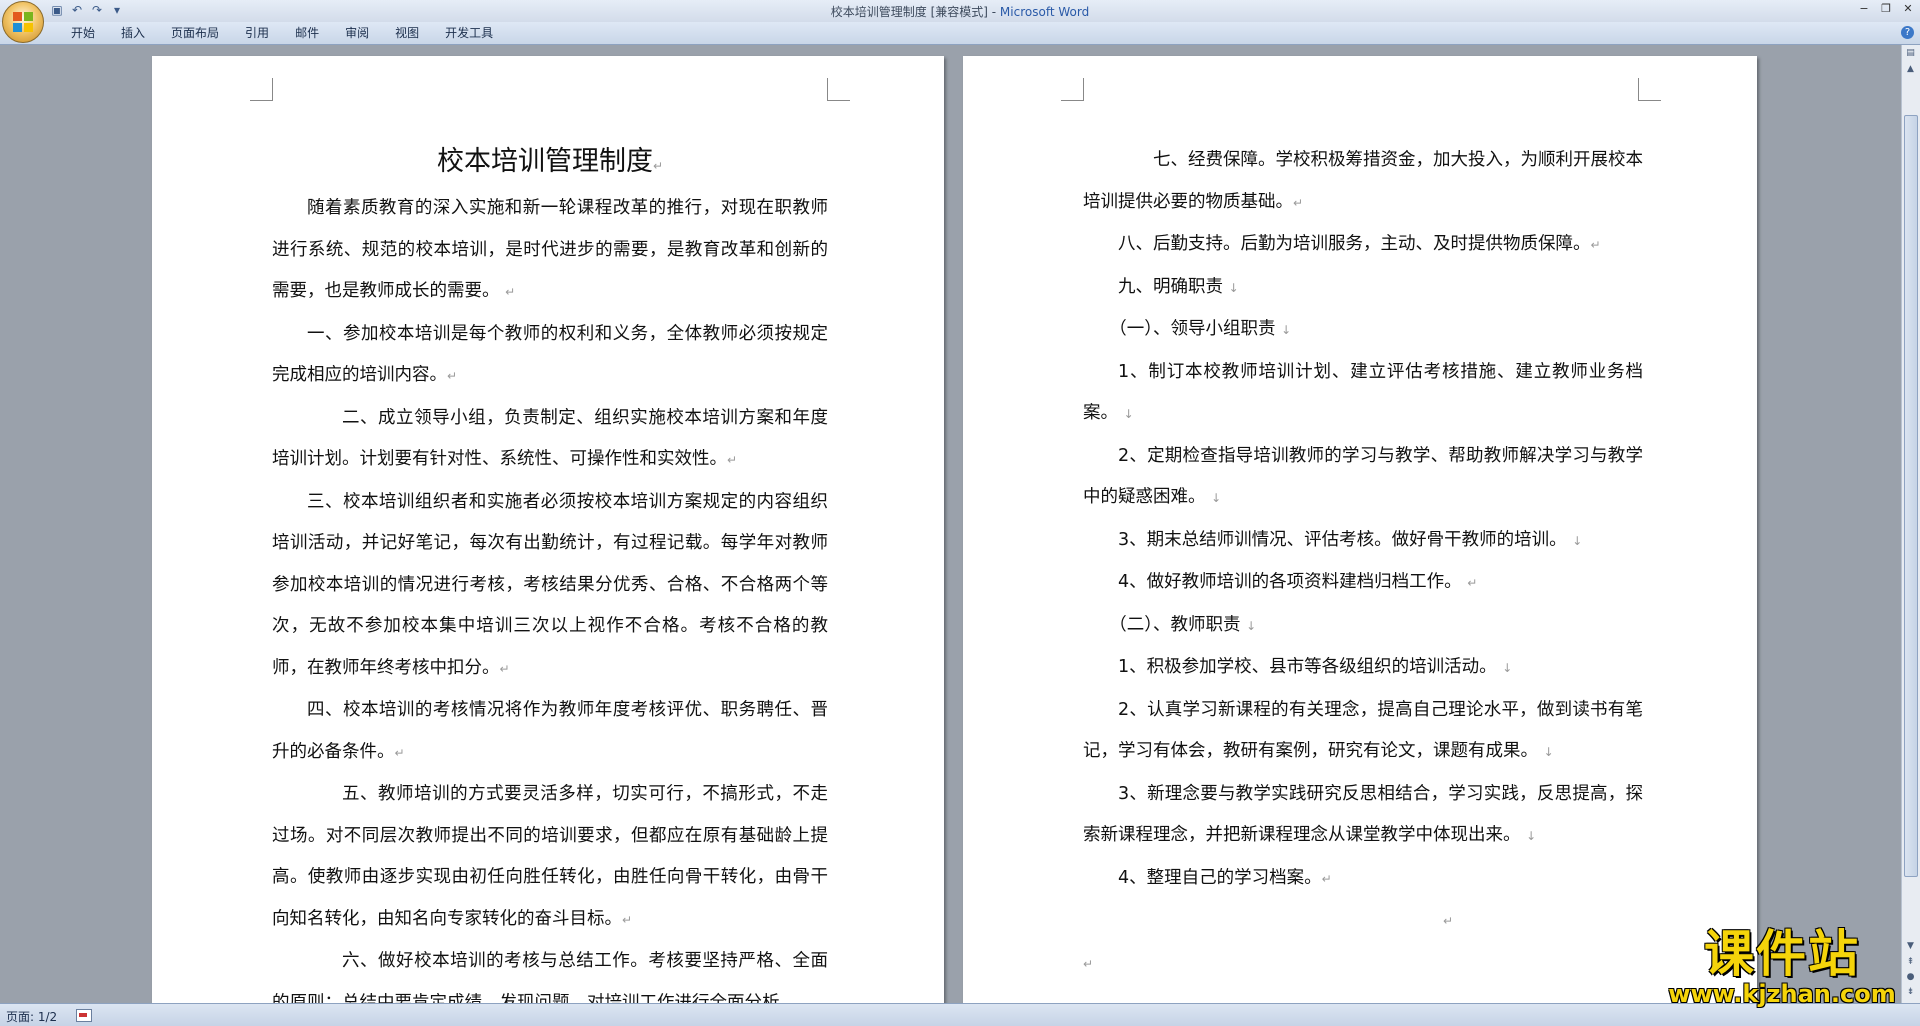 Image resolution: width=1920 pixels, height=1026 pixels. I want to click on tab-page-layout: 页面布局, so click(195, 33).